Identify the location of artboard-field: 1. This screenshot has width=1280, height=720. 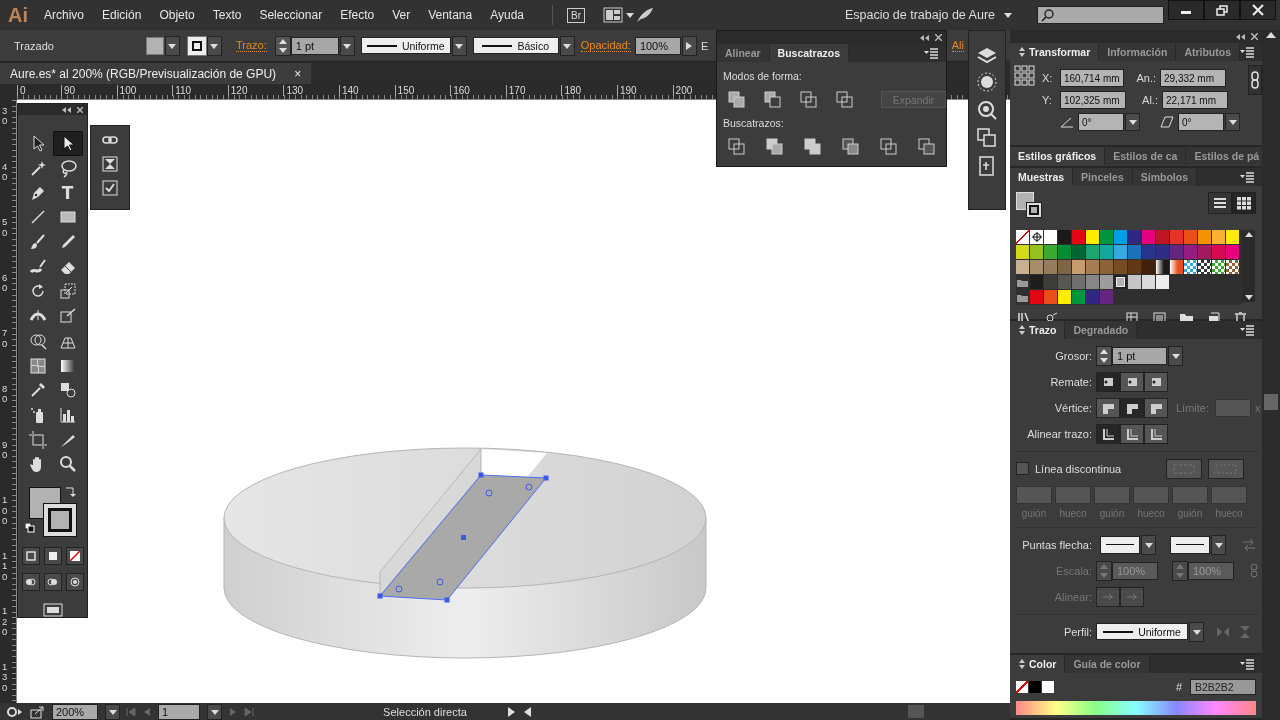
(179, 711).